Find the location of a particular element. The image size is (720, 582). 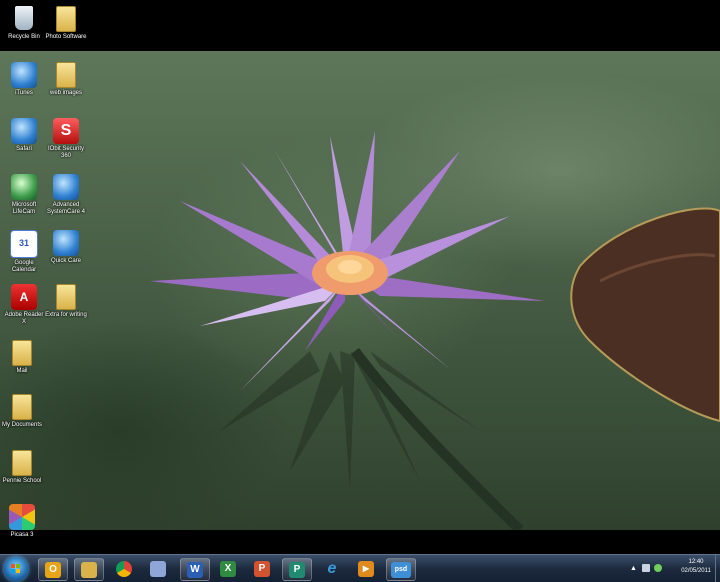

desktop-icon-lifecam: Microsoft LifeCam is located at coordinates (24, 195).